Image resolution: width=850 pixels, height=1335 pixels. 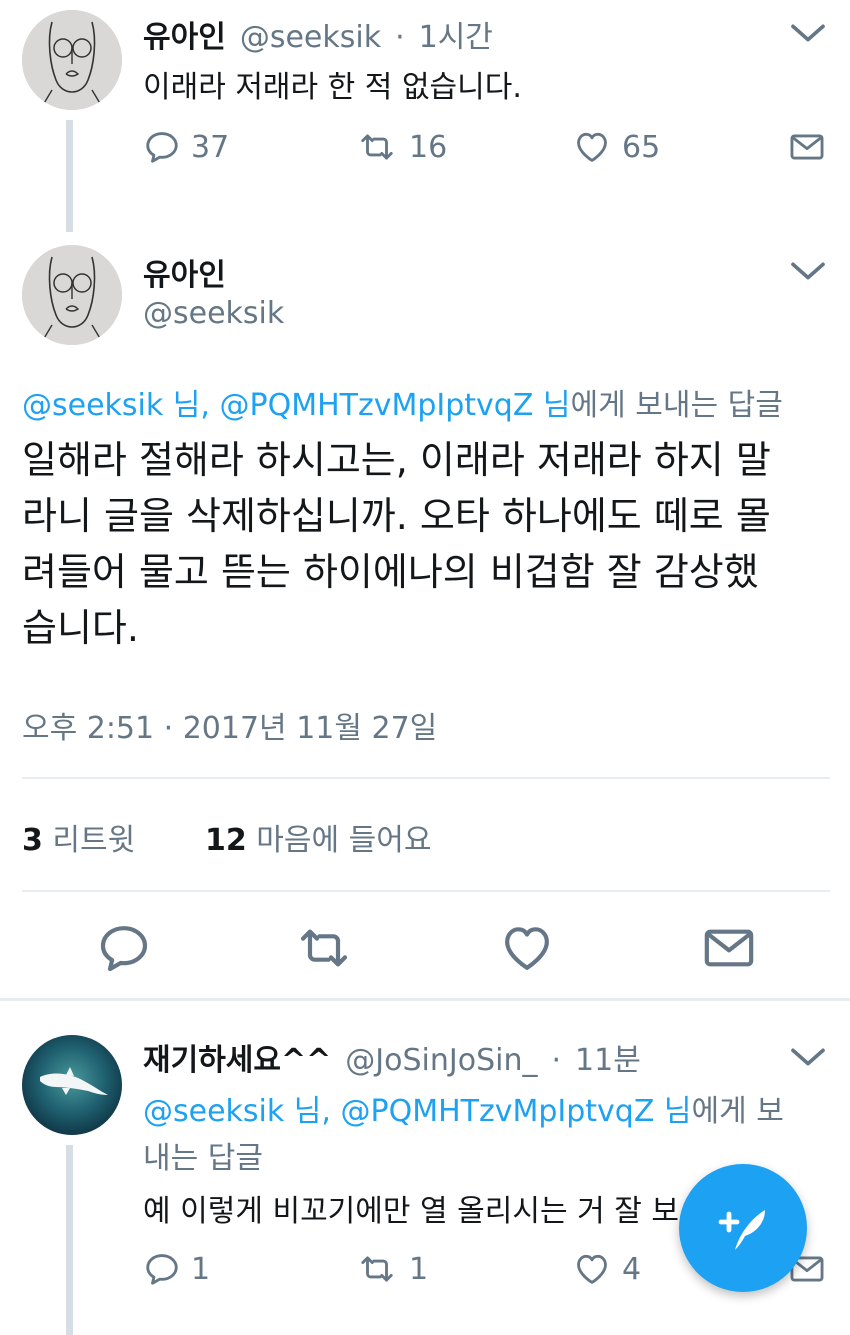 I want to click on retweet-count: 1, so click(x=419, y=1269).